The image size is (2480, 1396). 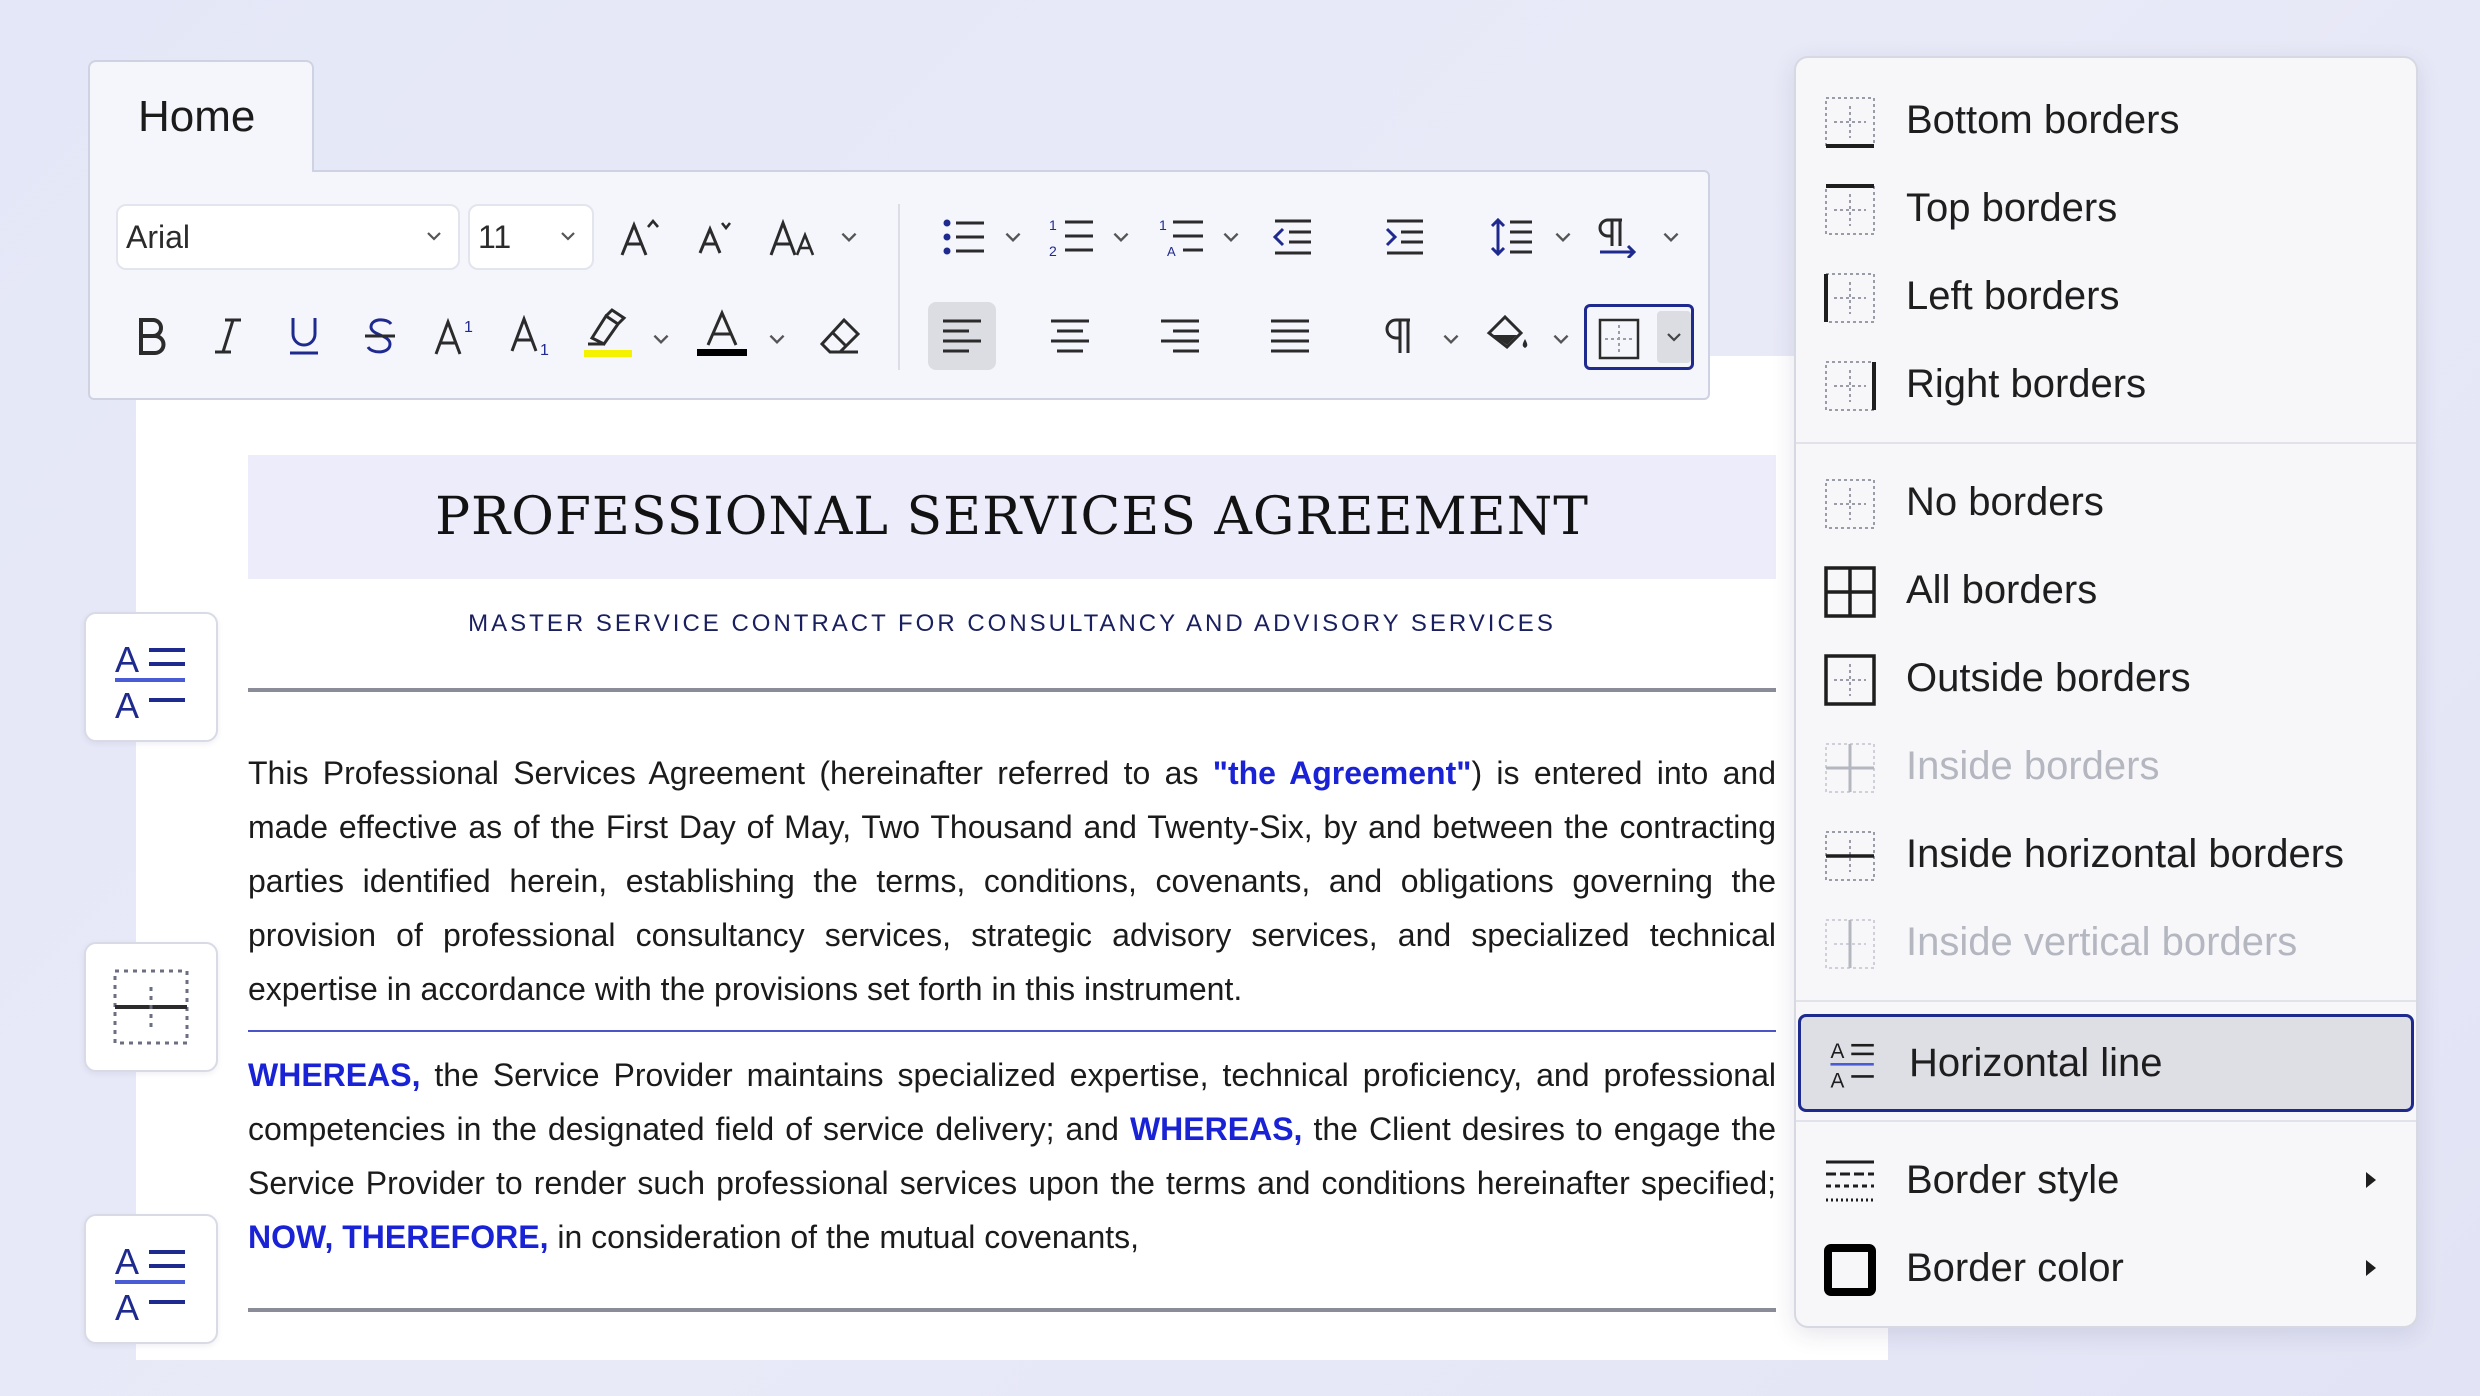 I want to click on menu-item-no-borders: No borders, so click(x=2106, y=502).